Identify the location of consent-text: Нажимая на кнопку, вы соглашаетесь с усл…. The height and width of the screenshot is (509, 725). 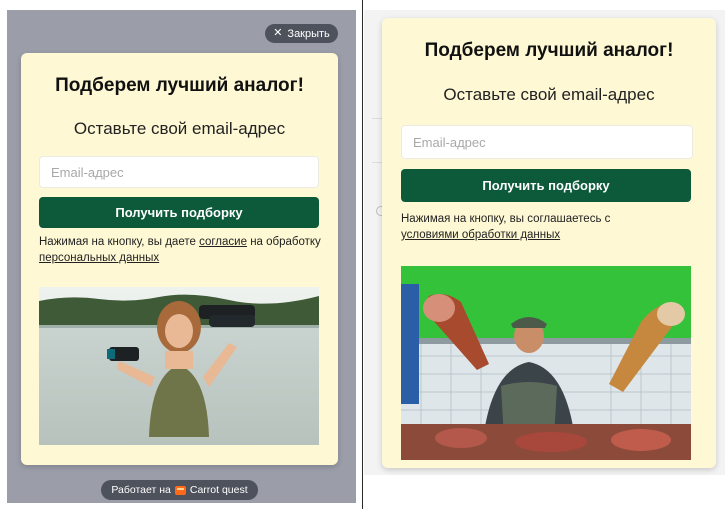
(551, 227).